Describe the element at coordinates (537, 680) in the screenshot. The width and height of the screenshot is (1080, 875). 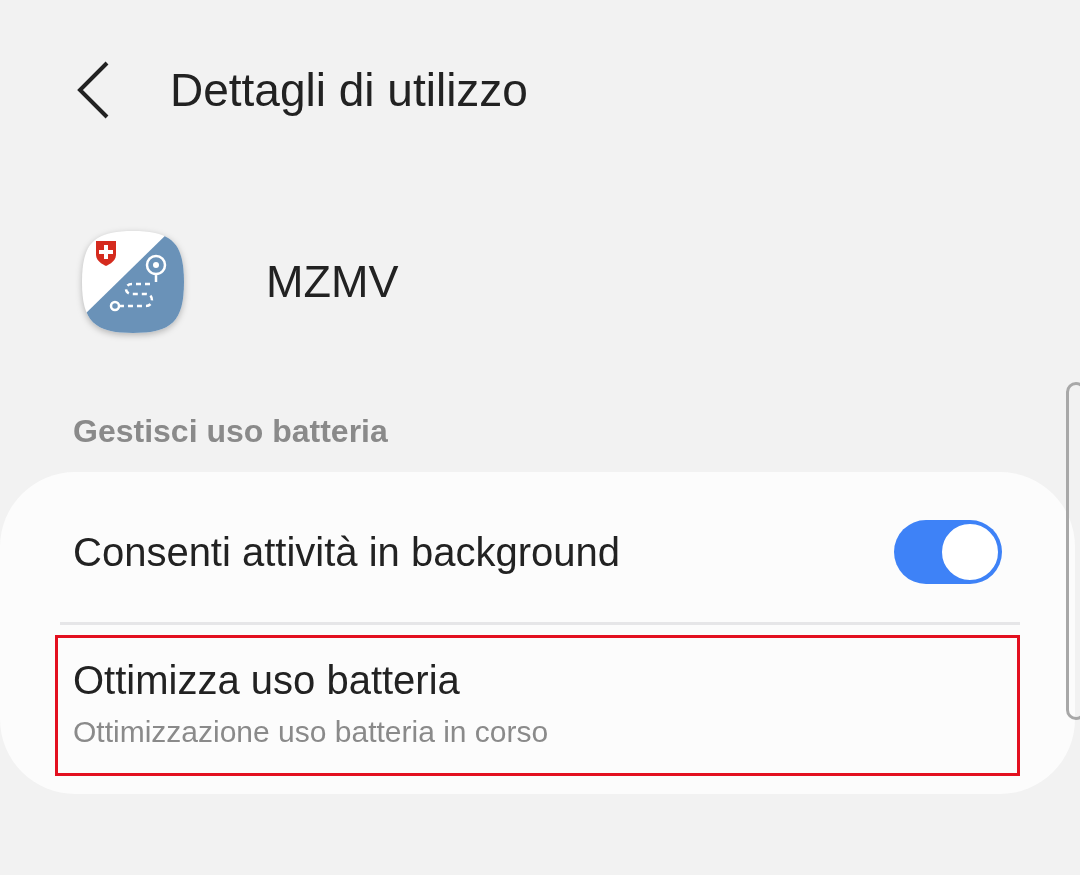
I see `setting-label: Ottimizza uso batteria` at that location.